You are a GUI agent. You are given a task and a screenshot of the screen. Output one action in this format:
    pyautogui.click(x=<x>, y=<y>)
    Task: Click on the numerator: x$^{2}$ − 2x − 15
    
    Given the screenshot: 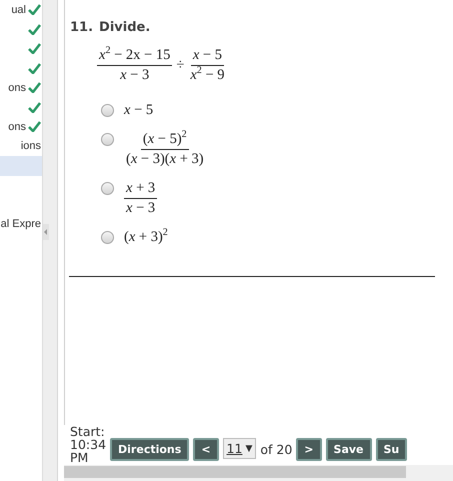 What is the action you would take?
    pyautogui.click(x=134, y=56)
    